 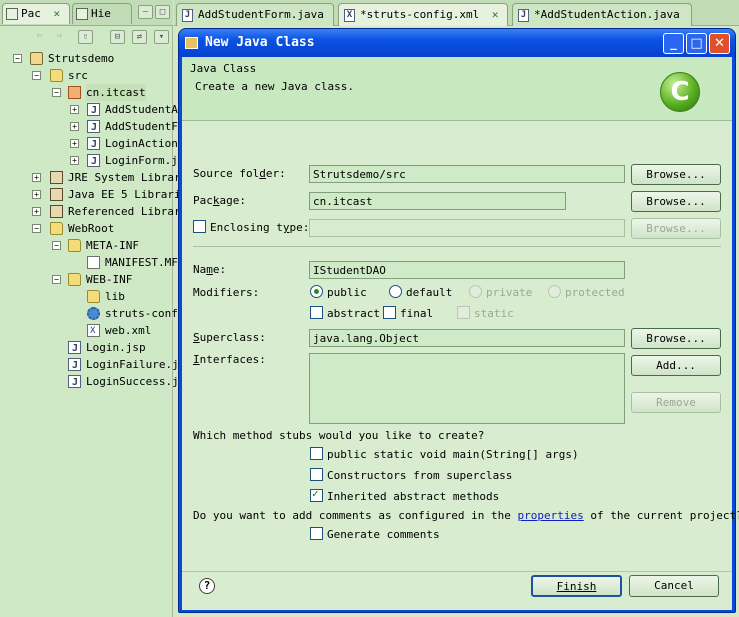 I want to click on view-toolbar: ⇦ ⇨ ⇧ ⊟ ⇄ ▾, so click(x=86, y=37).